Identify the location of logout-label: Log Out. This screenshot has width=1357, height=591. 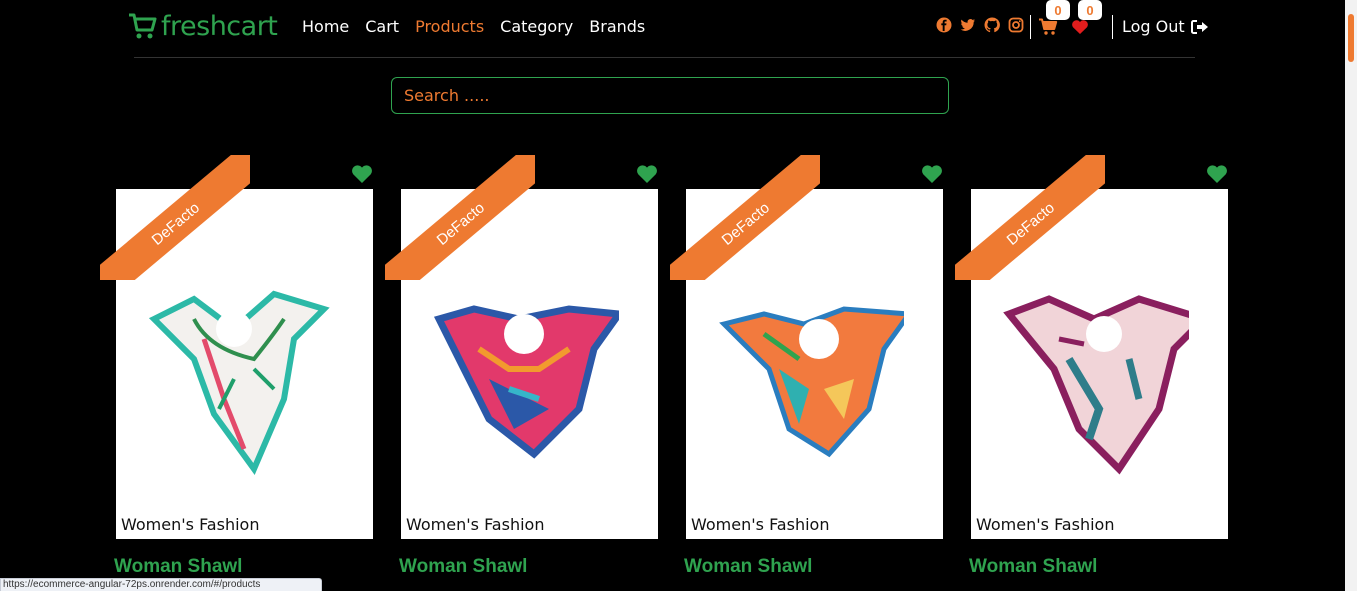
(1153, 26).